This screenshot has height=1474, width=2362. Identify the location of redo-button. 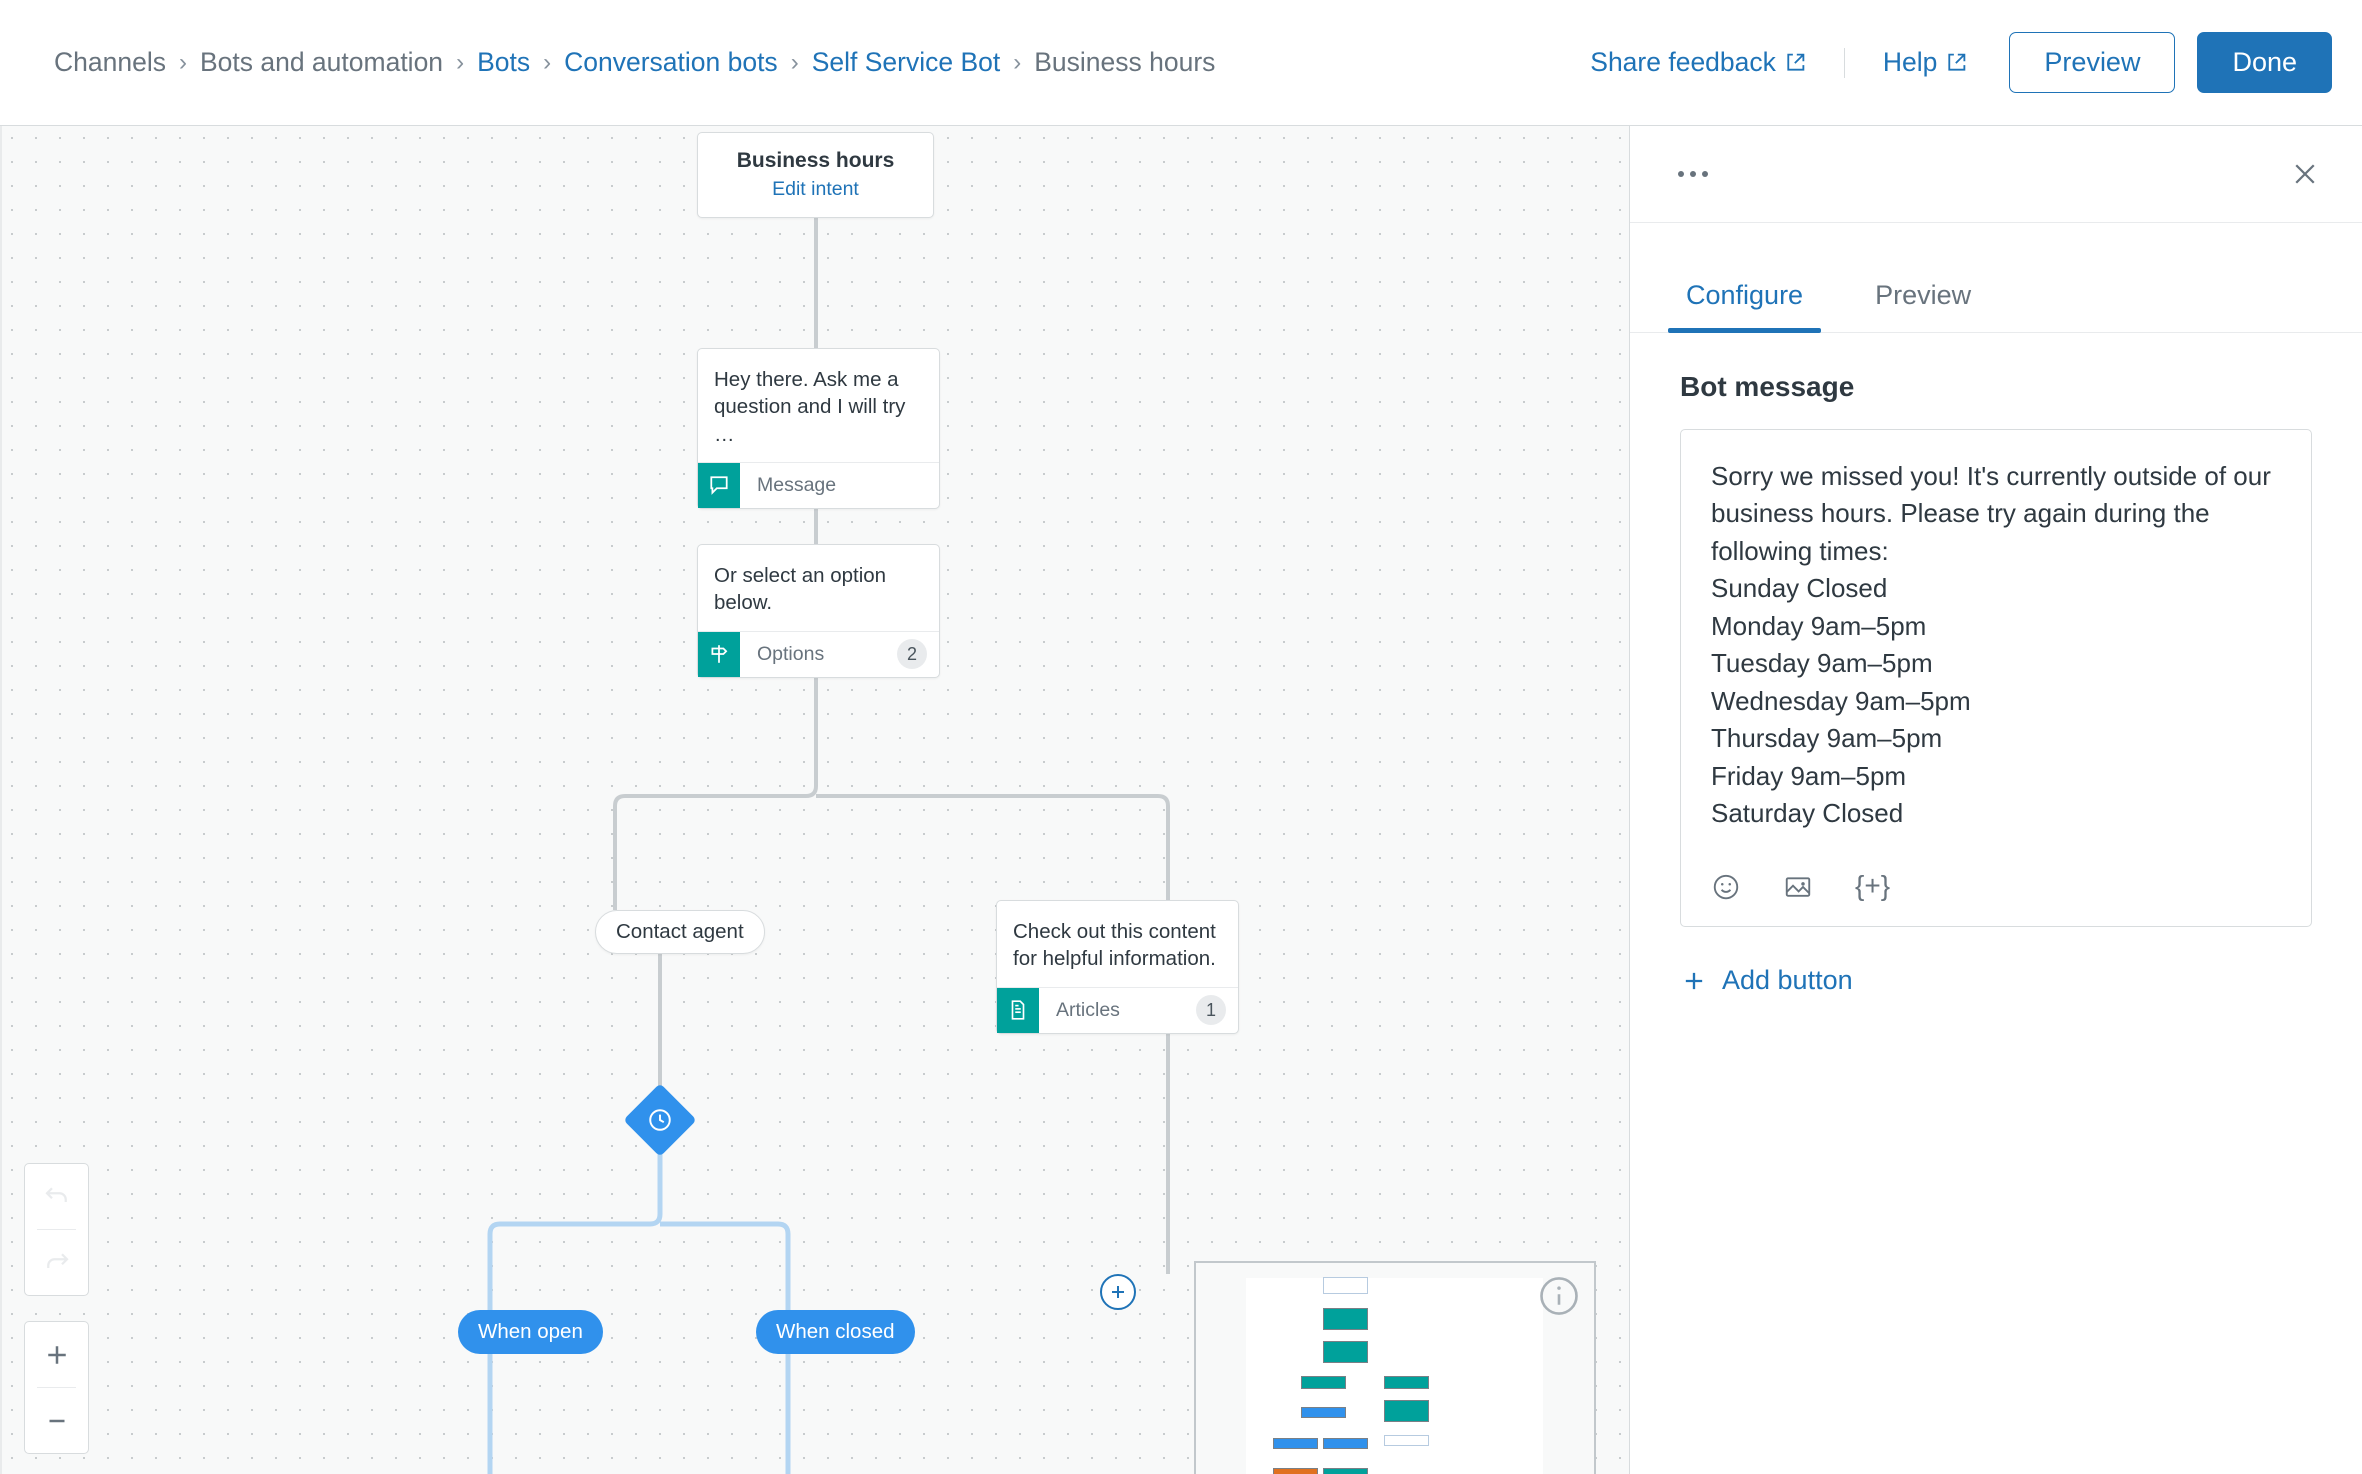
(56, 1262).